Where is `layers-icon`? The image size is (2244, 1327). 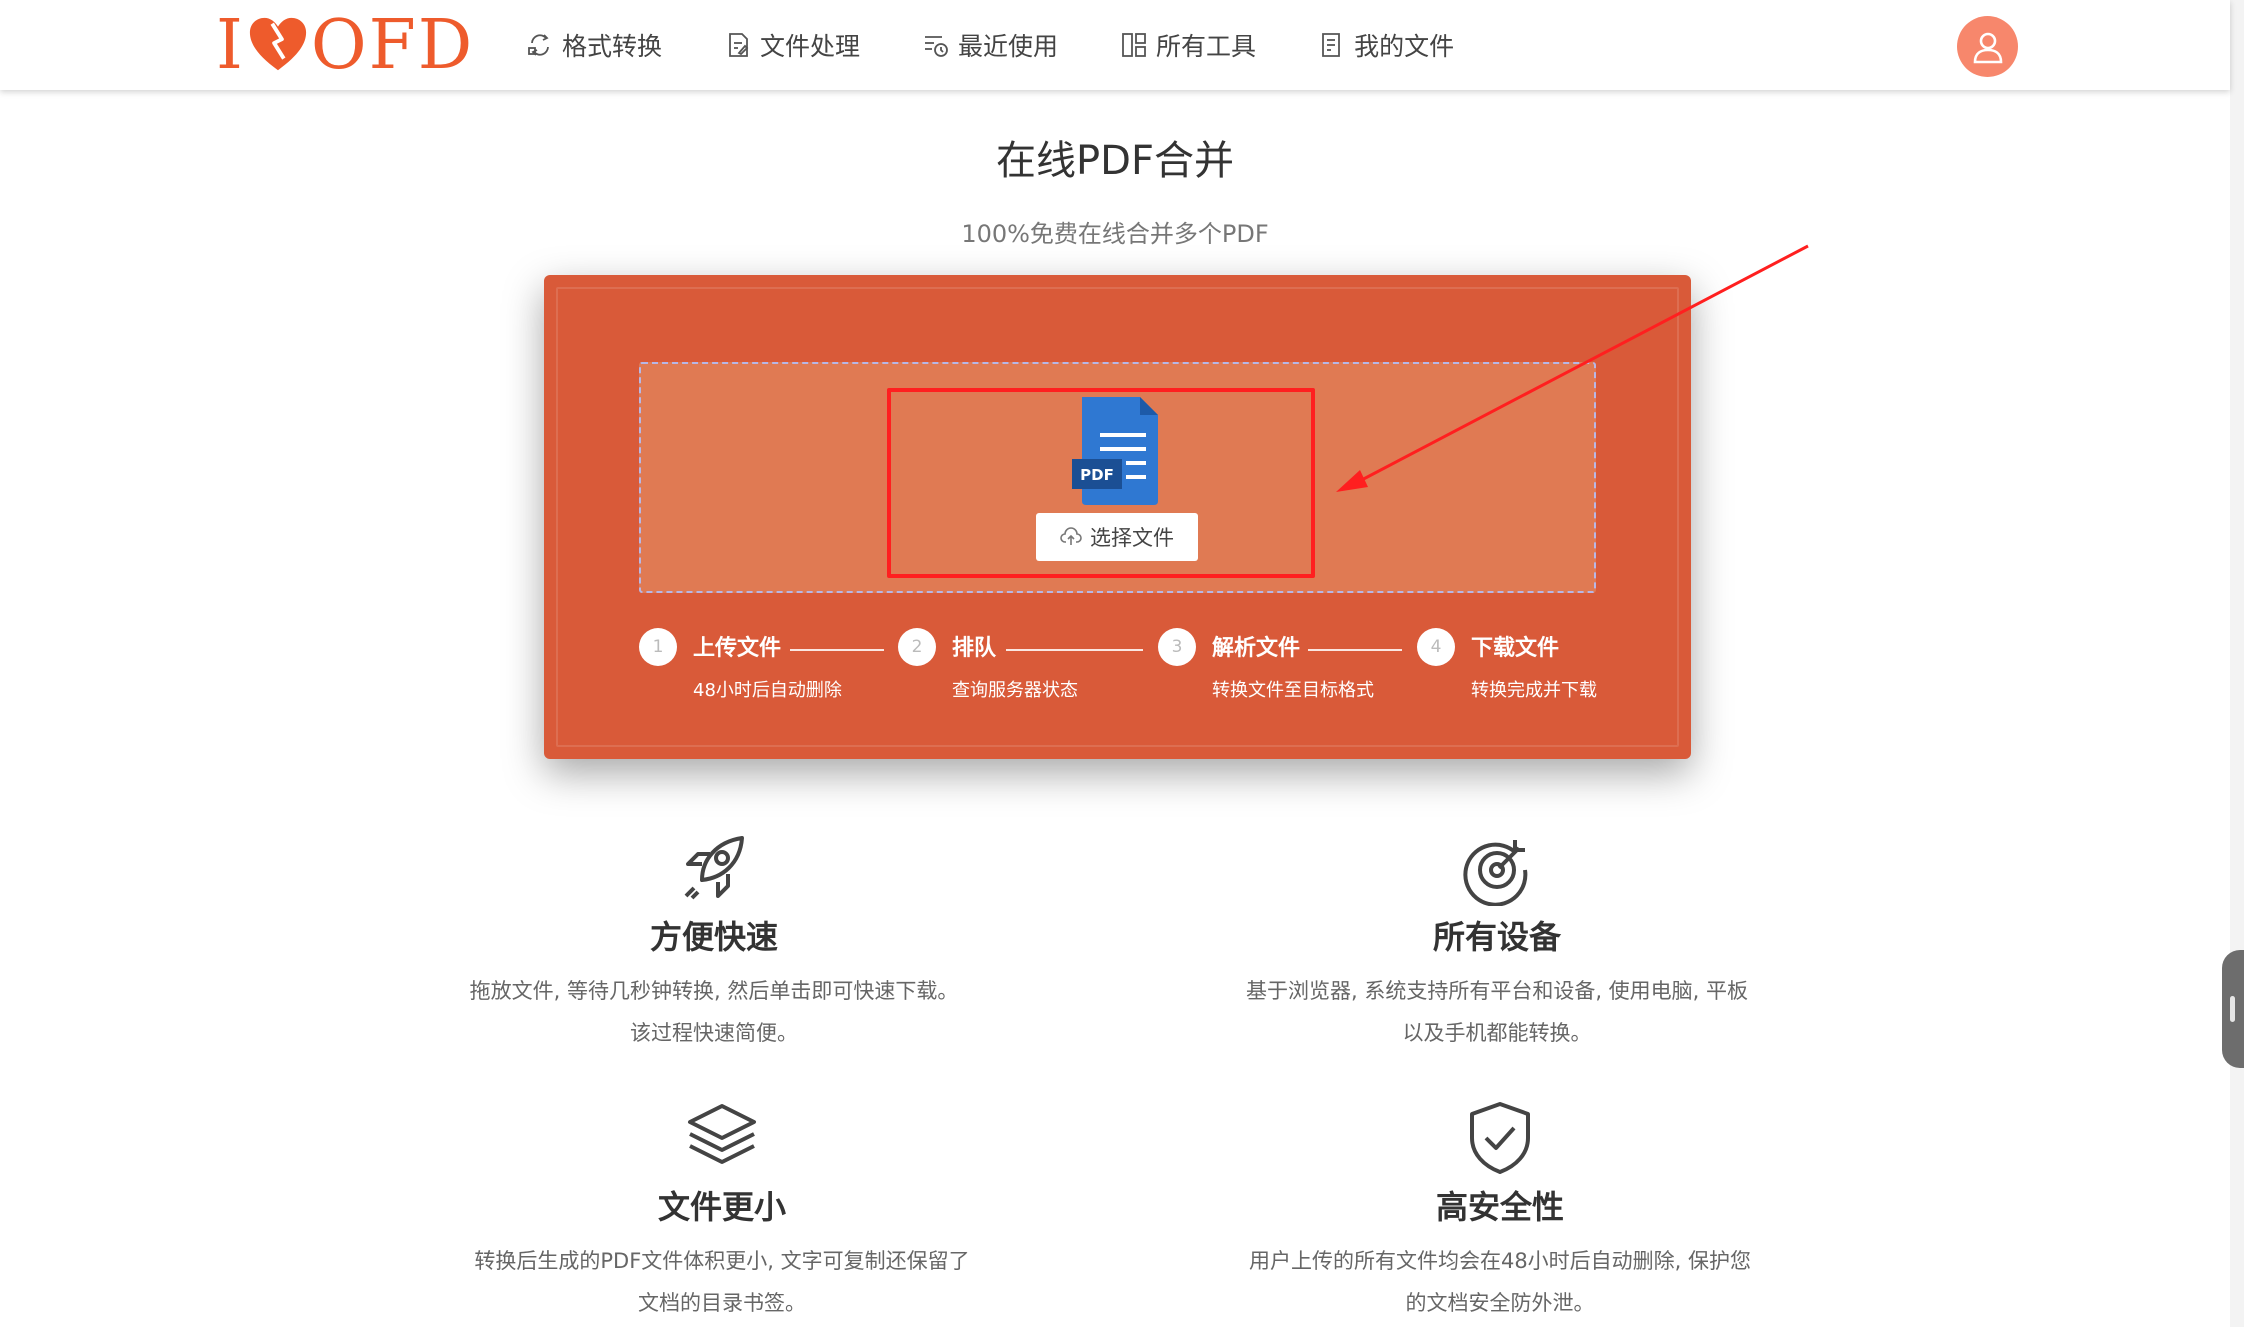
layers-icon is located at coordinates (722, 1134).